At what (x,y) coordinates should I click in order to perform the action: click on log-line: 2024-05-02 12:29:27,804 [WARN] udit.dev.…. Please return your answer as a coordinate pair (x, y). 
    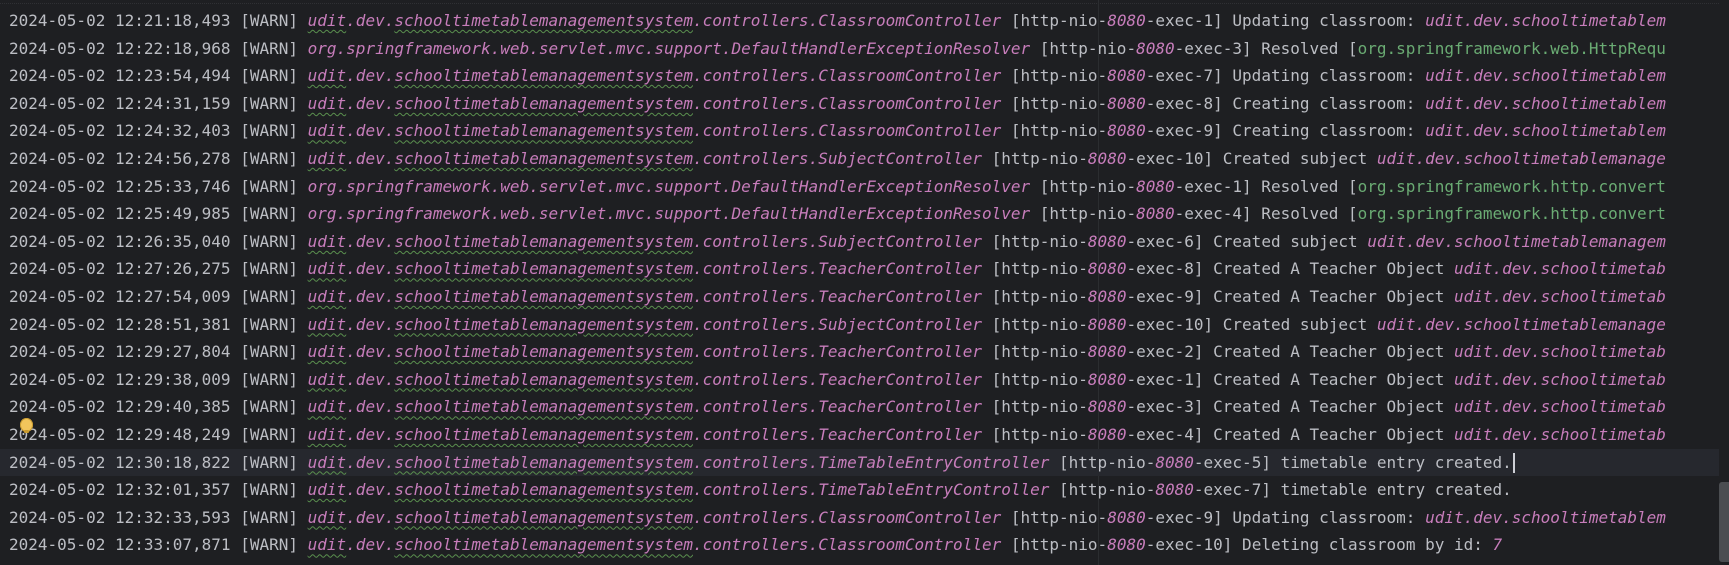
    Looking at the image, I should click on (869, 352).